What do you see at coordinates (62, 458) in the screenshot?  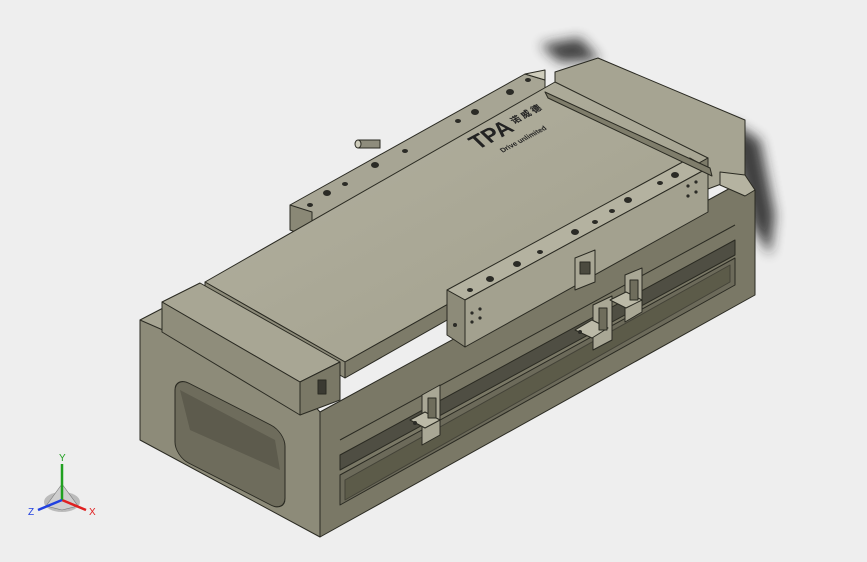 I see `y-axis-label: Y` at bounding box center [62, 458].